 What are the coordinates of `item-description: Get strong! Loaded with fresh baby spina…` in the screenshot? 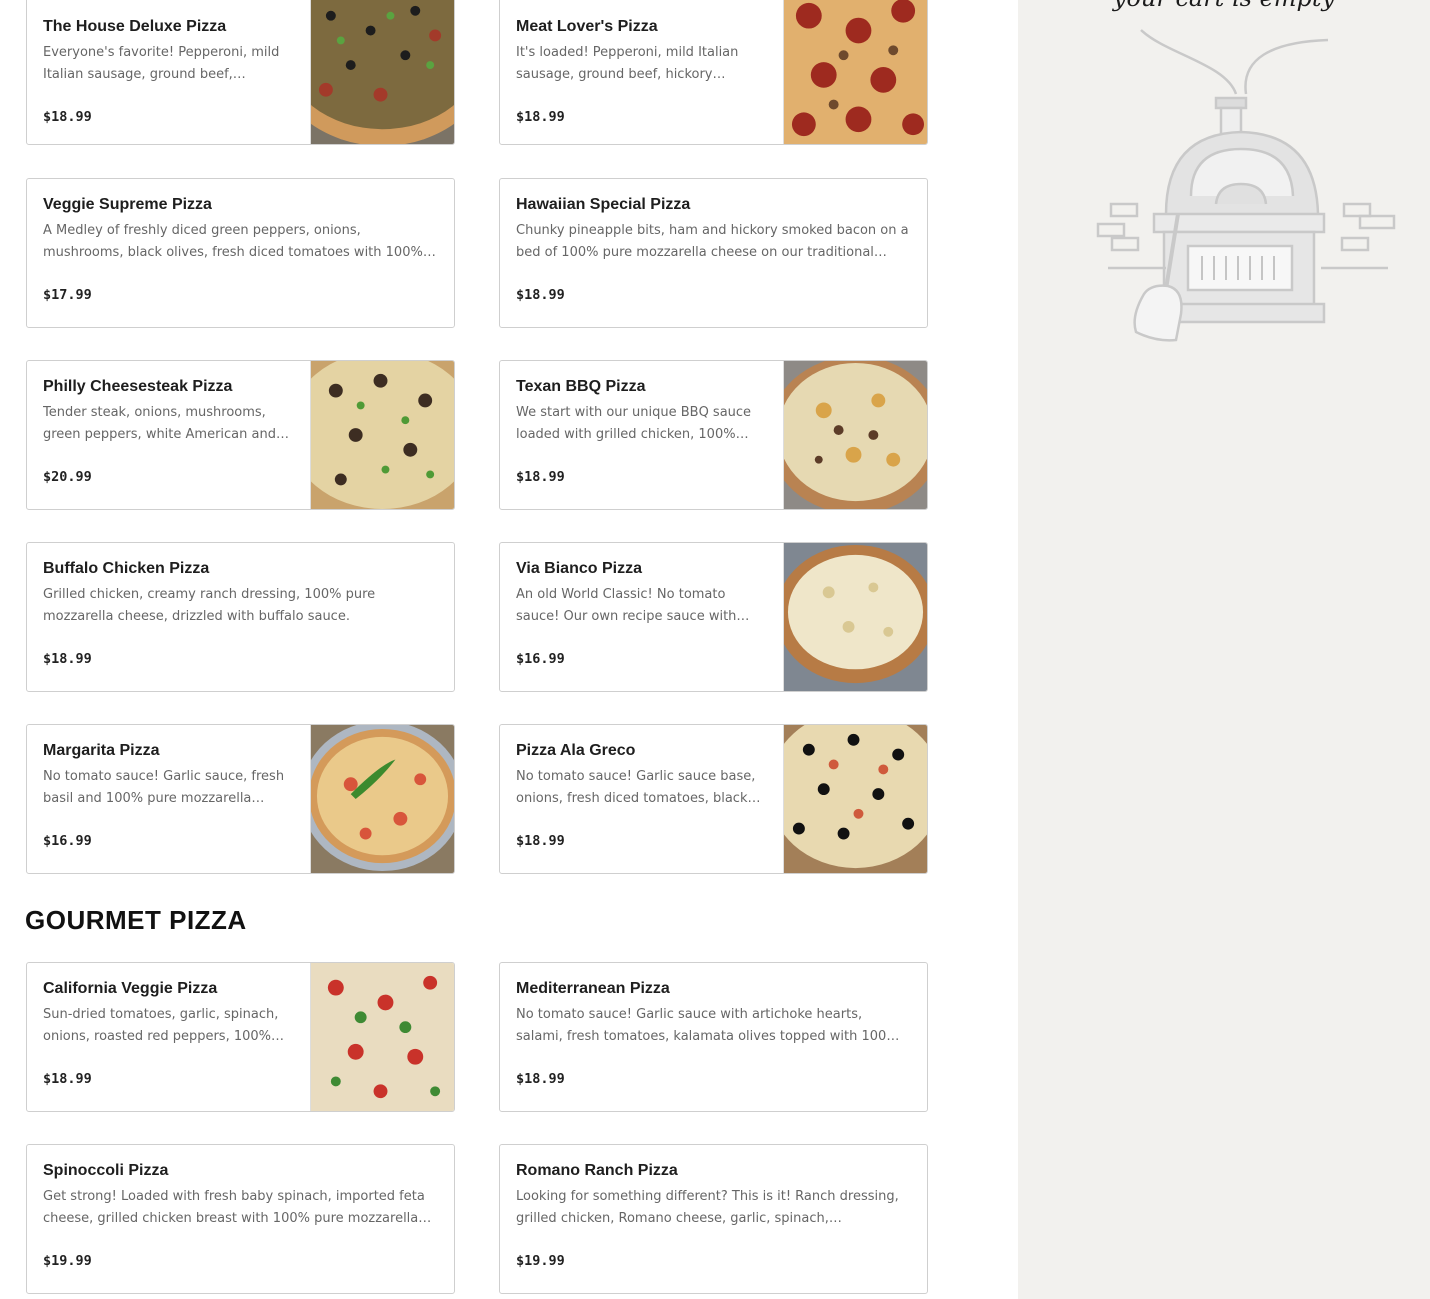 It's located at (237, 1207).